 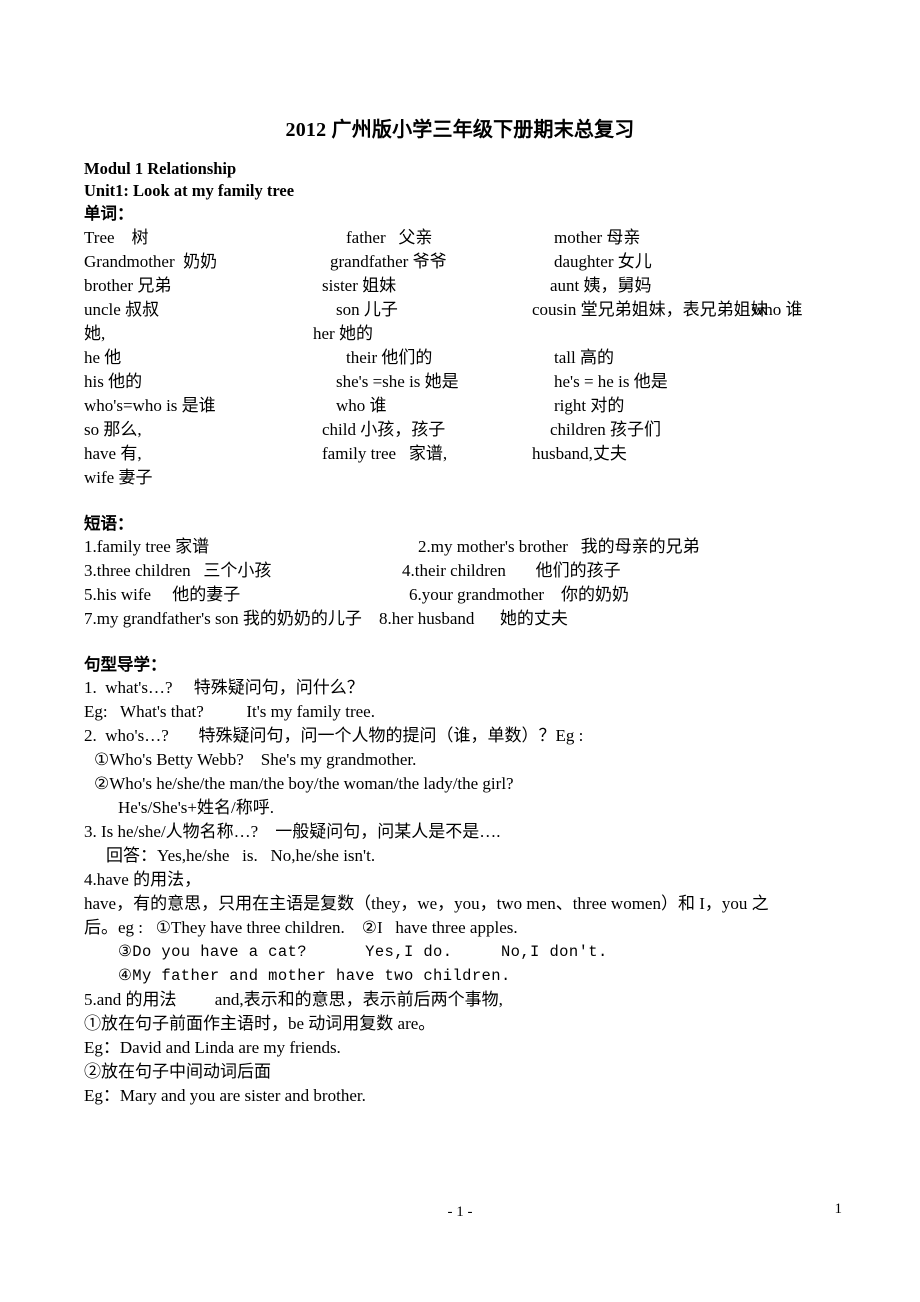 What do you see at coordinates (460, 310) in the screenshot?
I see `vocabulary-row: uncle 叔叔 son 儿子 cousin 堂兄弟姐妹，表兄弟姐妹 who 谁` at bounding box center [460, 310].